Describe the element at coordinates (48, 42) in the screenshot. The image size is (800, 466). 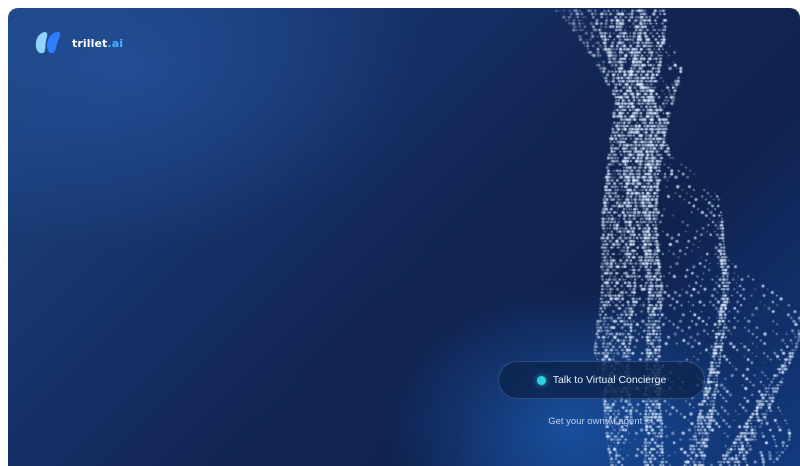
I see `trillet-logo-icon` at that location.